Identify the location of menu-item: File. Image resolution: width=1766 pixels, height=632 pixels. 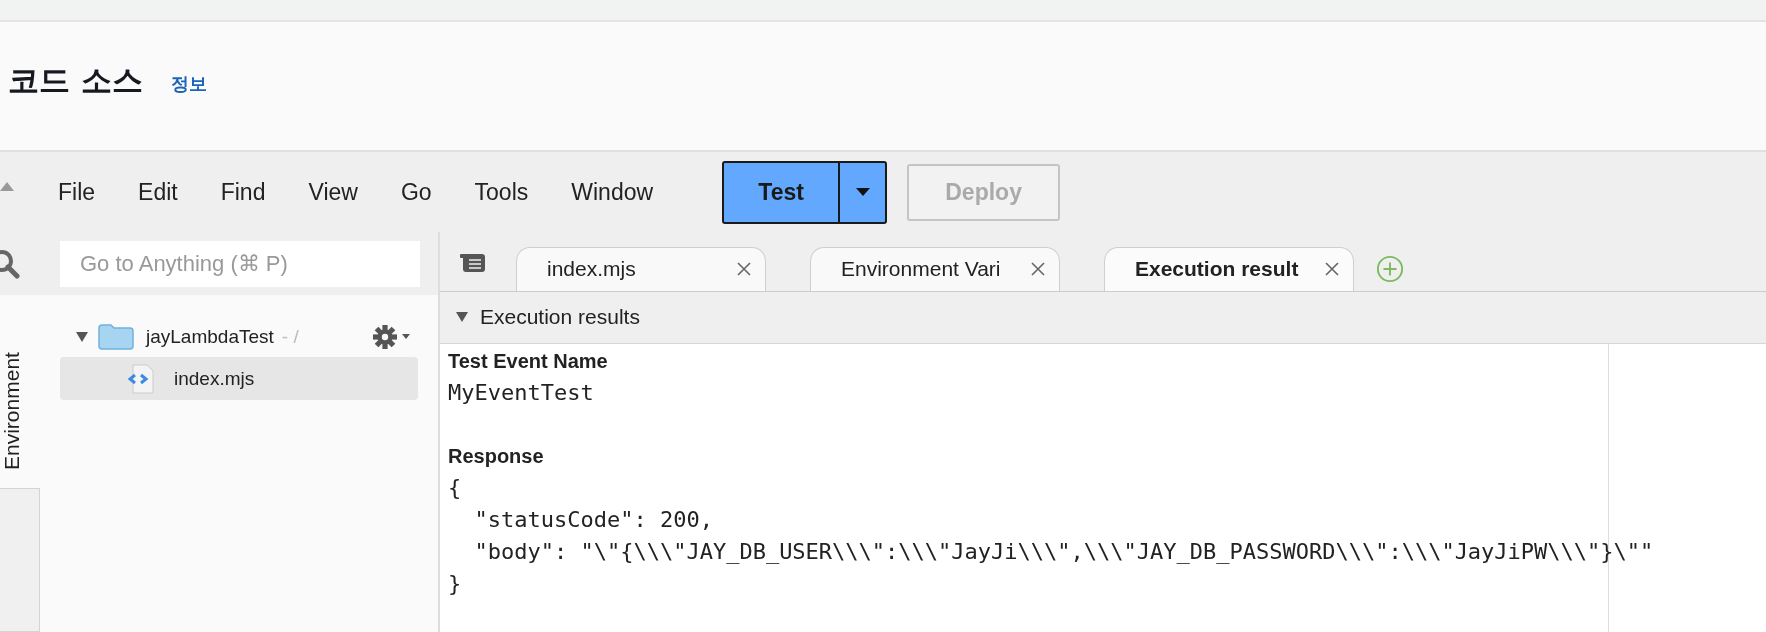
(77, 192).